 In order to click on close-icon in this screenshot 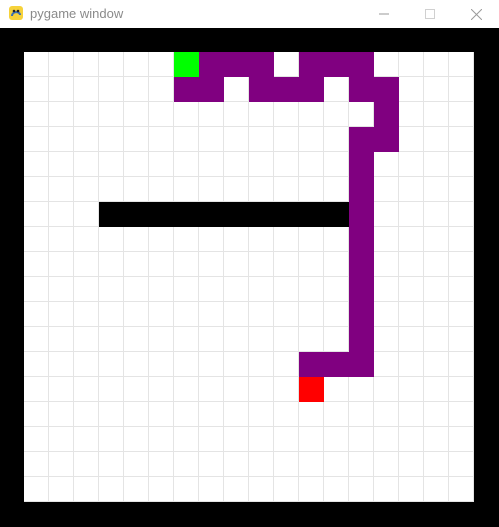, I will do `click(476, 14)`.